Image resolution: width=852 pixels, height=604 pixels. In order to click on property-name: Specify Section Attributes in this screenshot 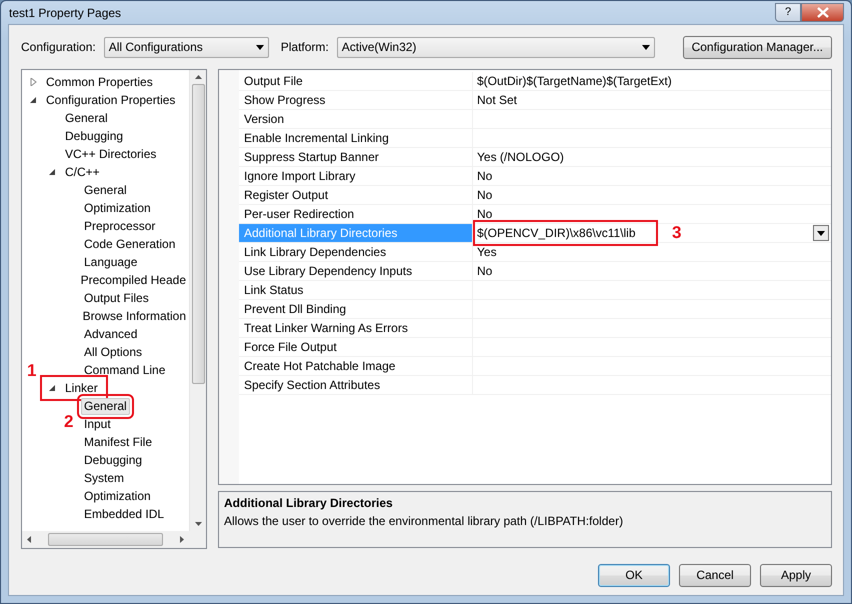, I will do `click(356, 385)`.